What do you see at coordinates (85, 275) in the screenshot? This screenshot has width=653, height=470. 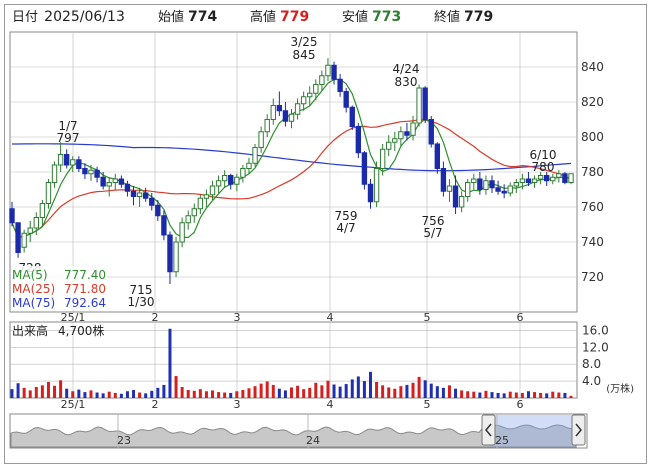 I see `legend-value-ma5: 777.40` at bounding box center [85, 275].